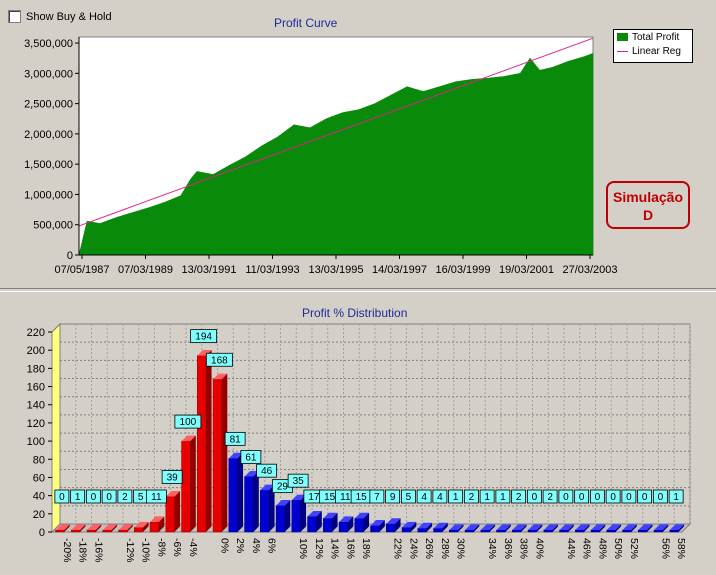 The height and width of the screenshot is (575, 716). I want to click on x-tick-label: 16/03/1999, so click(462, 270).